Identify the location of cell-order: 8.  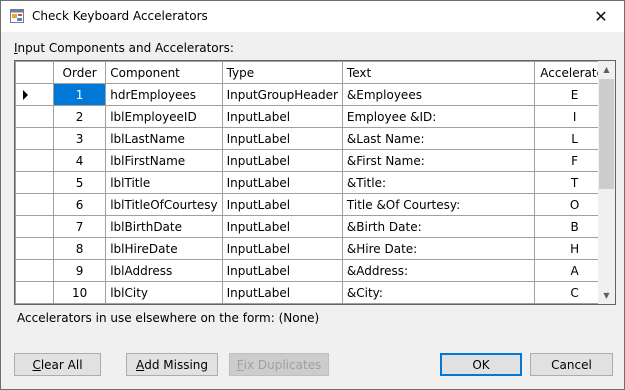
(79, 248).